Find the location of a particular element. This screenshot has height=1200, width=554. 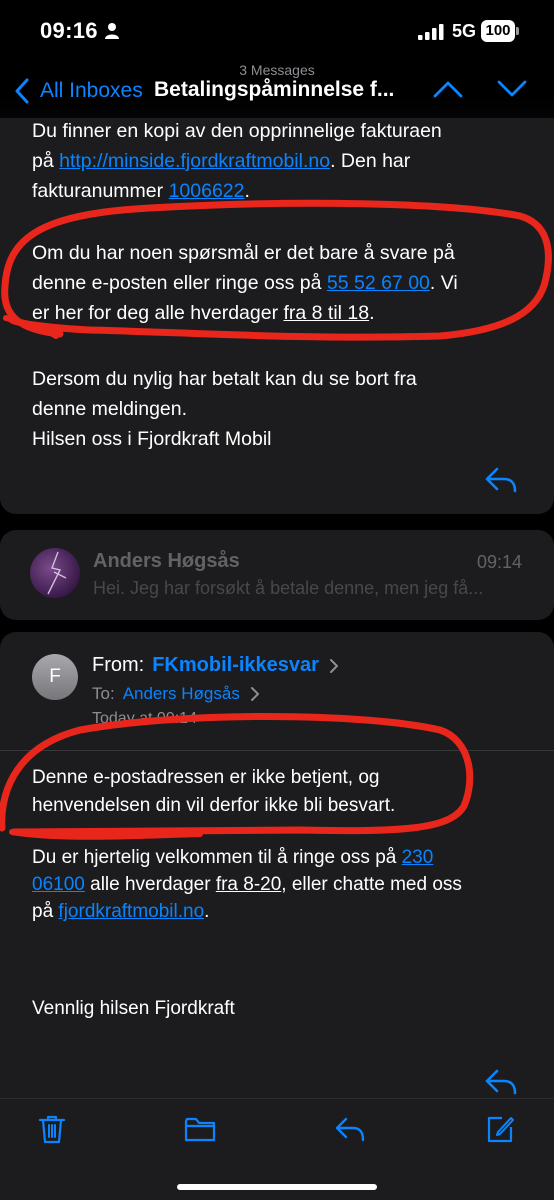

avatar: F is located at coordinates (55, 677).